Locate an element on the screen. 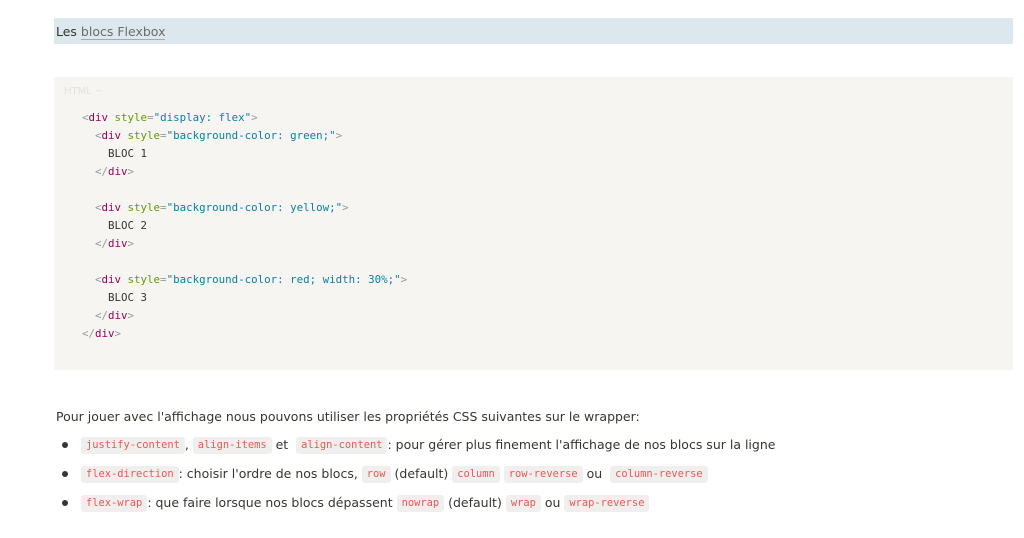  list-item-text: , is located at coordinates (188, 444).